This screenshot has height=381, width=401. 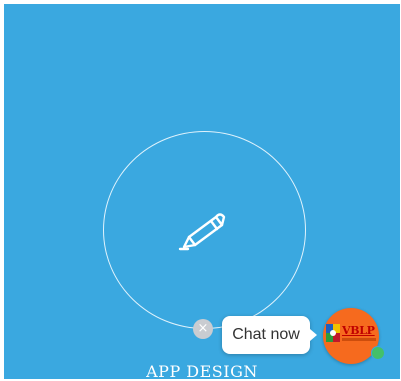 What do you see at coordinates (358, 330) in the screenshot?
I see `avatar-brand-text: VBLP` at bounding box center [358, 330].